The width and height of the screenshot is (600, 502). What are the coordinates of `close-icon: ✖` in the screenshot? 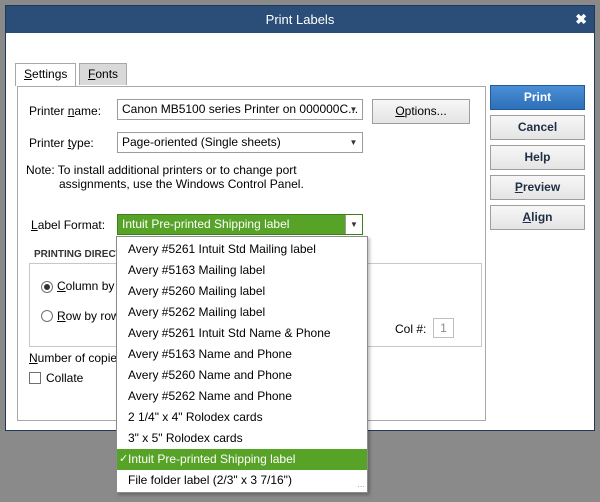 It's located at (581, 19).